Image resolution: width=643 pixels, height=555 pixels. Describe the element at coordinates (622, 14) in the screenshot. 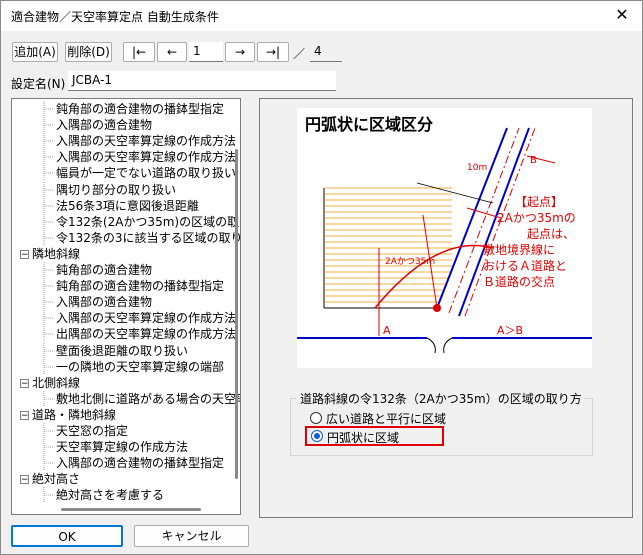

I see `close-icon: ✕` at that location.